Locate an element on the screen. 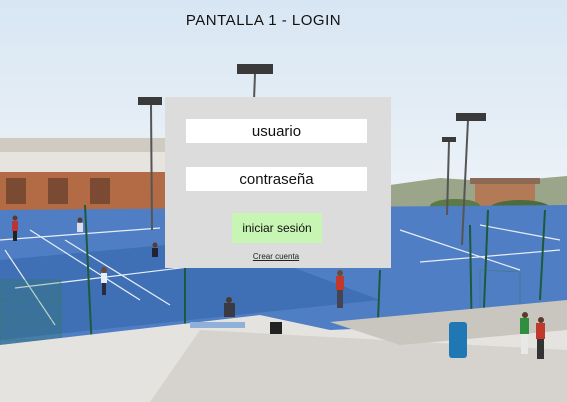  password-field is located at coordinates (276, 179).